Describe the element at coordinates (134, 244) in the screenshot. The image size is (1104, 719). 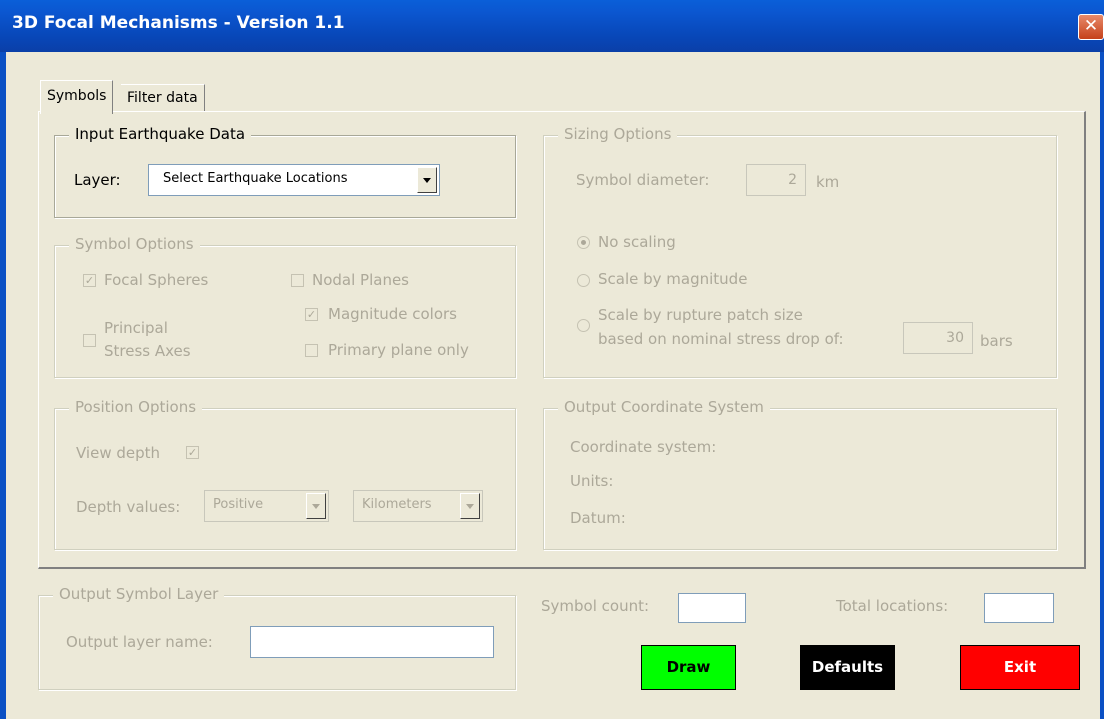
I see `symbol-options-title: Symbol Options` at that location.